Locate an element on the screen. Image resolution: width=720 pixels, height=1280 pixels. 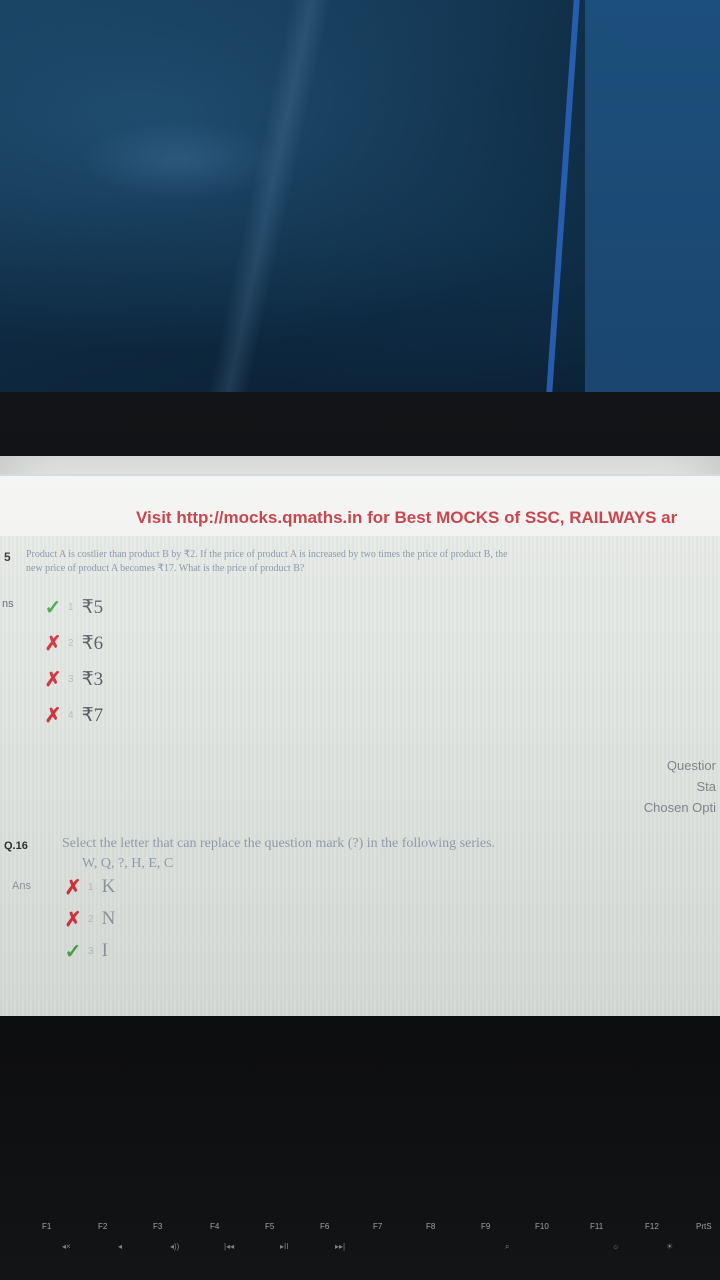
cloth-edge is located at coordinates (563, 196).